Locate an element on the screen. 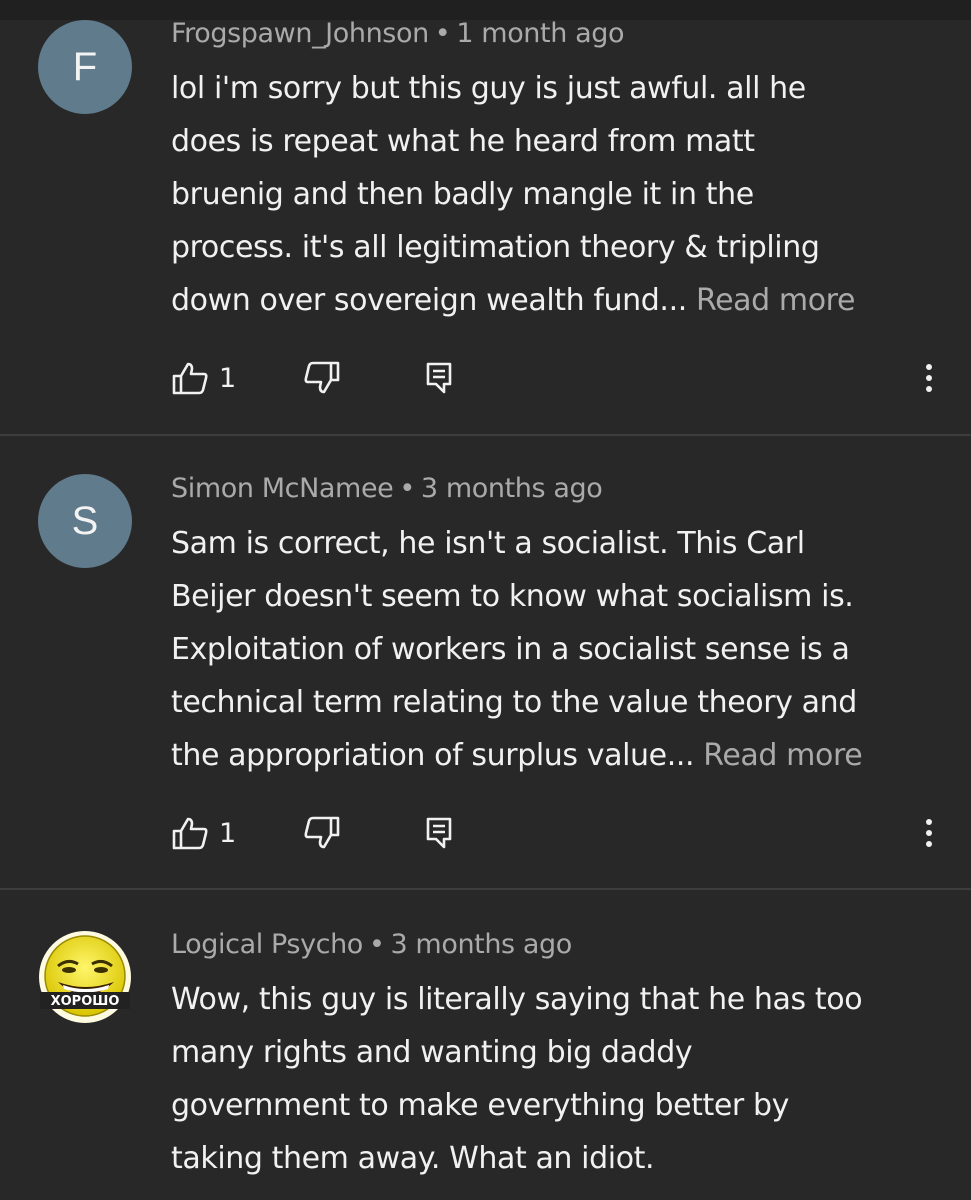 Image resolution: width=971 pixels, height=1200 pixels. avatar: ХОРОШО is located at coordinates (85, 977).